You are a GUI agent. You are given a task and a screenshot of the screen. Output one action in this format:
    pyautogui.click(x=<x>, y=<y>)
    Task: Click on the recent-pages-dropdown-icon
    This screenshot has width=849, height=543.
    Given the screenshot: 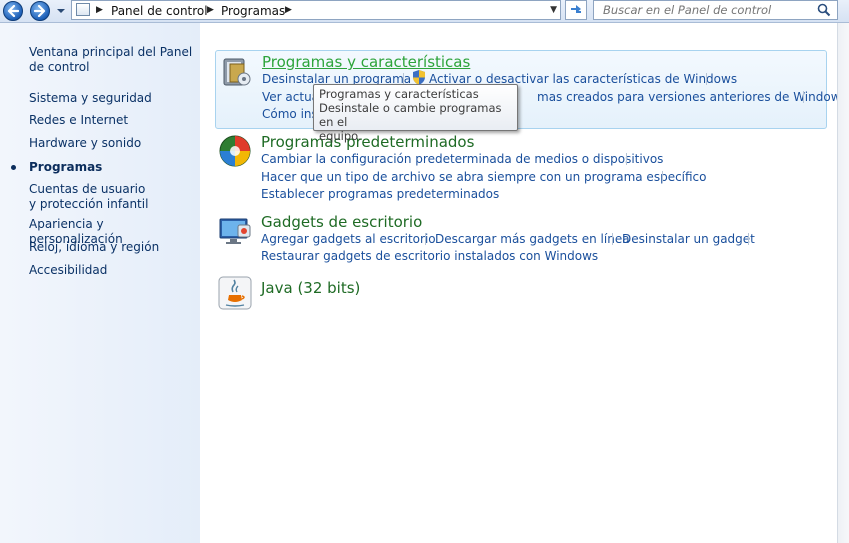 What is the action you would take?
    pyautogui.click(x=61, y=11)
    